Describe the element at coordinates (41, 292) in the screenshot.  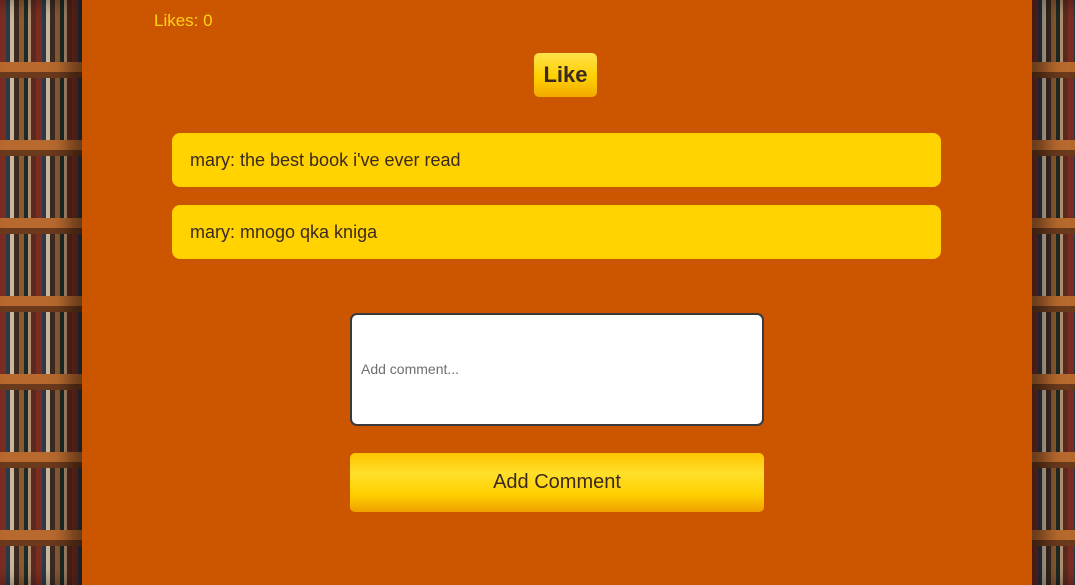
I see `bookshelf-background-left` at that location.